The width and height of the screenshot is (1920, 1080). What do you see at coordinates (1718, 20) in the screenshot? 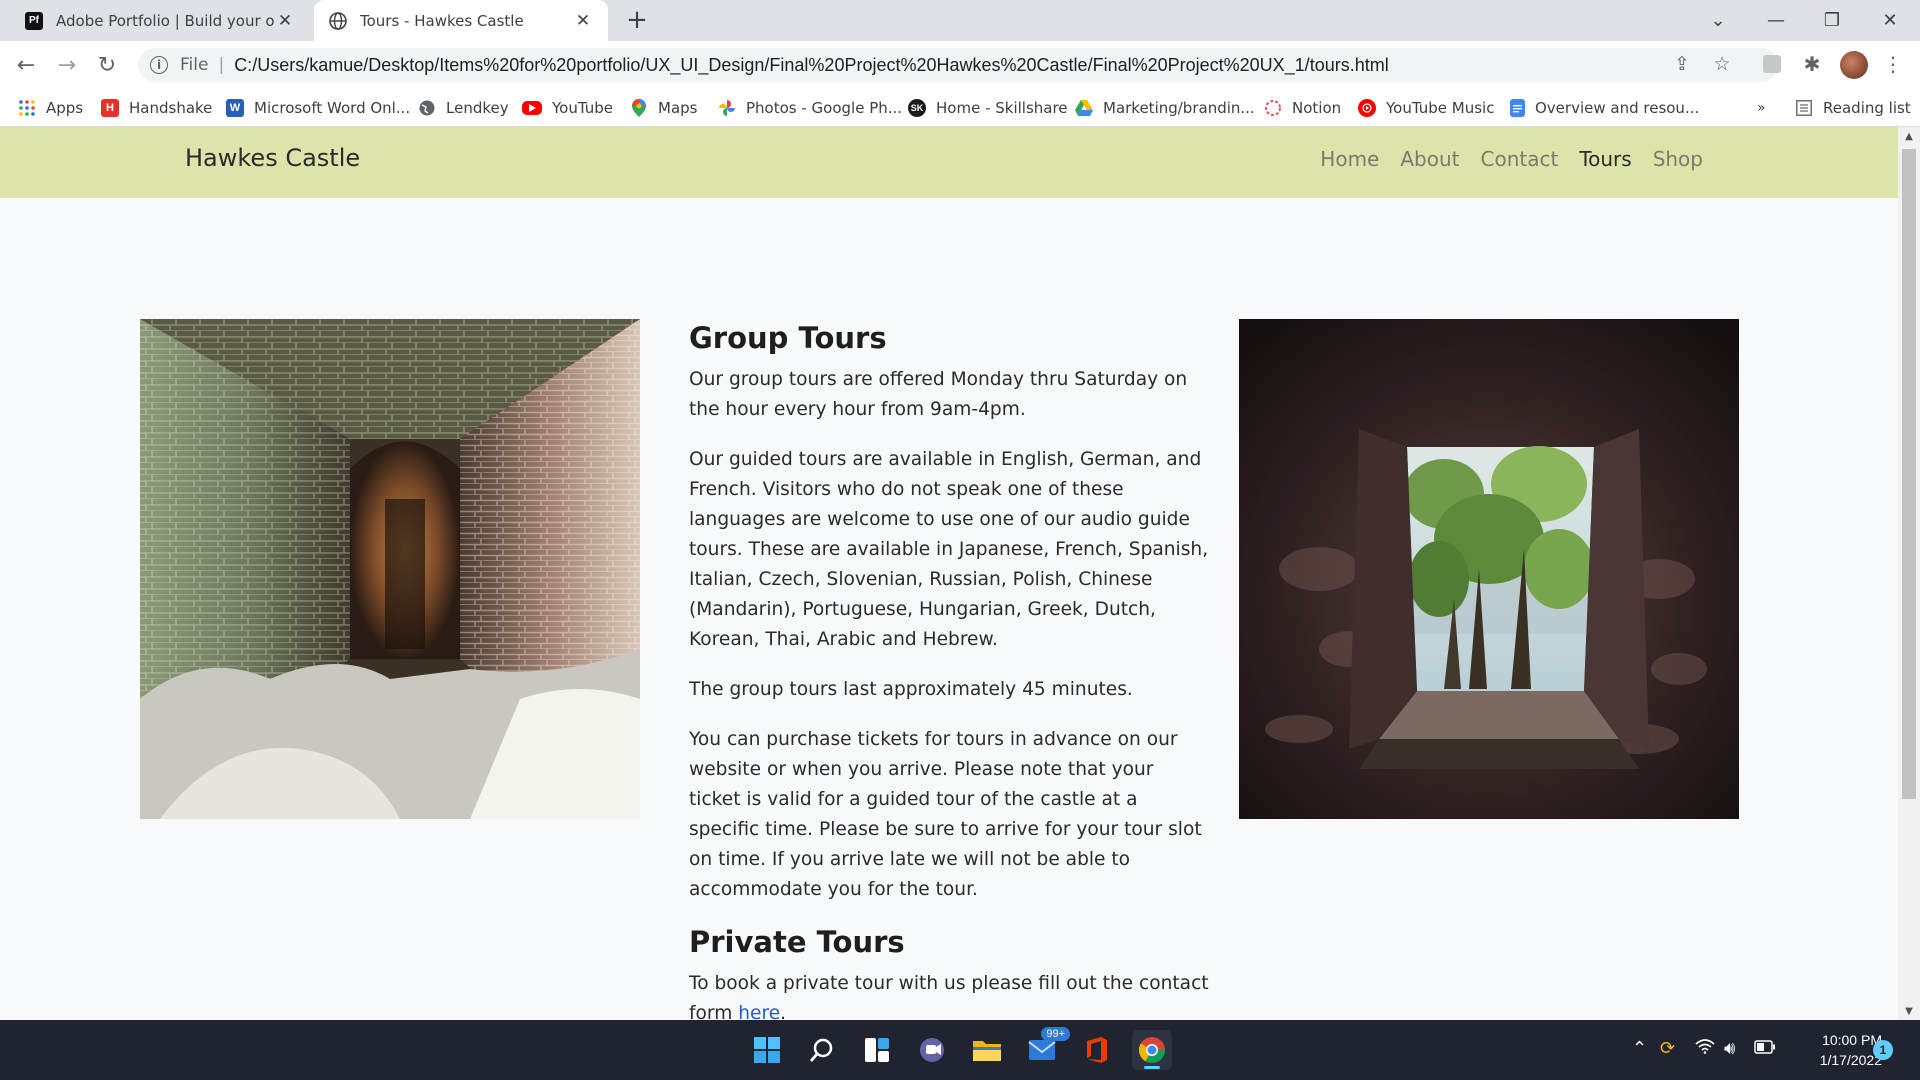
I see `tab-search-chevron-icon: ⌄` at bounding box center [1718, 20].